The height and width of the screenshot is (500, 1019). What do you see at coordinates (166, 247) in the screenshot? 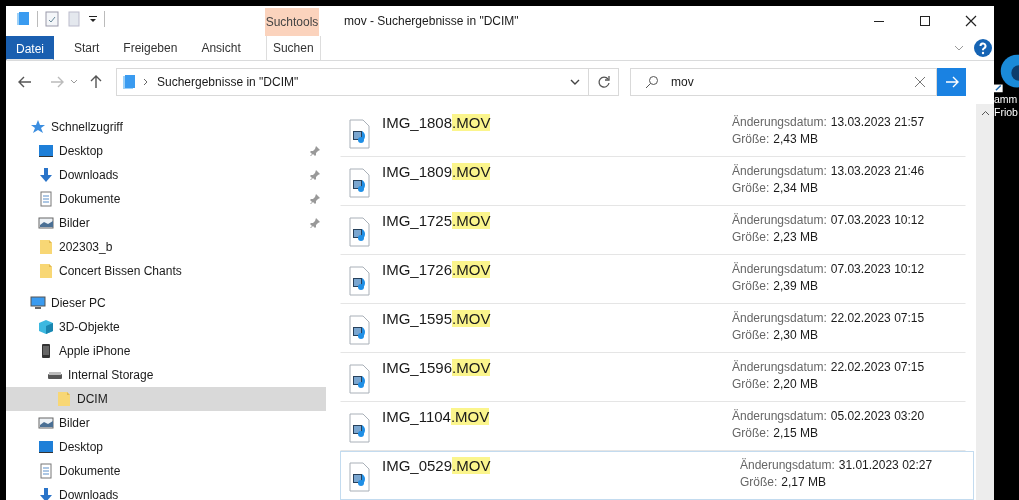
I see `nav-item: 202303_b` at bounding box center [166, 247].